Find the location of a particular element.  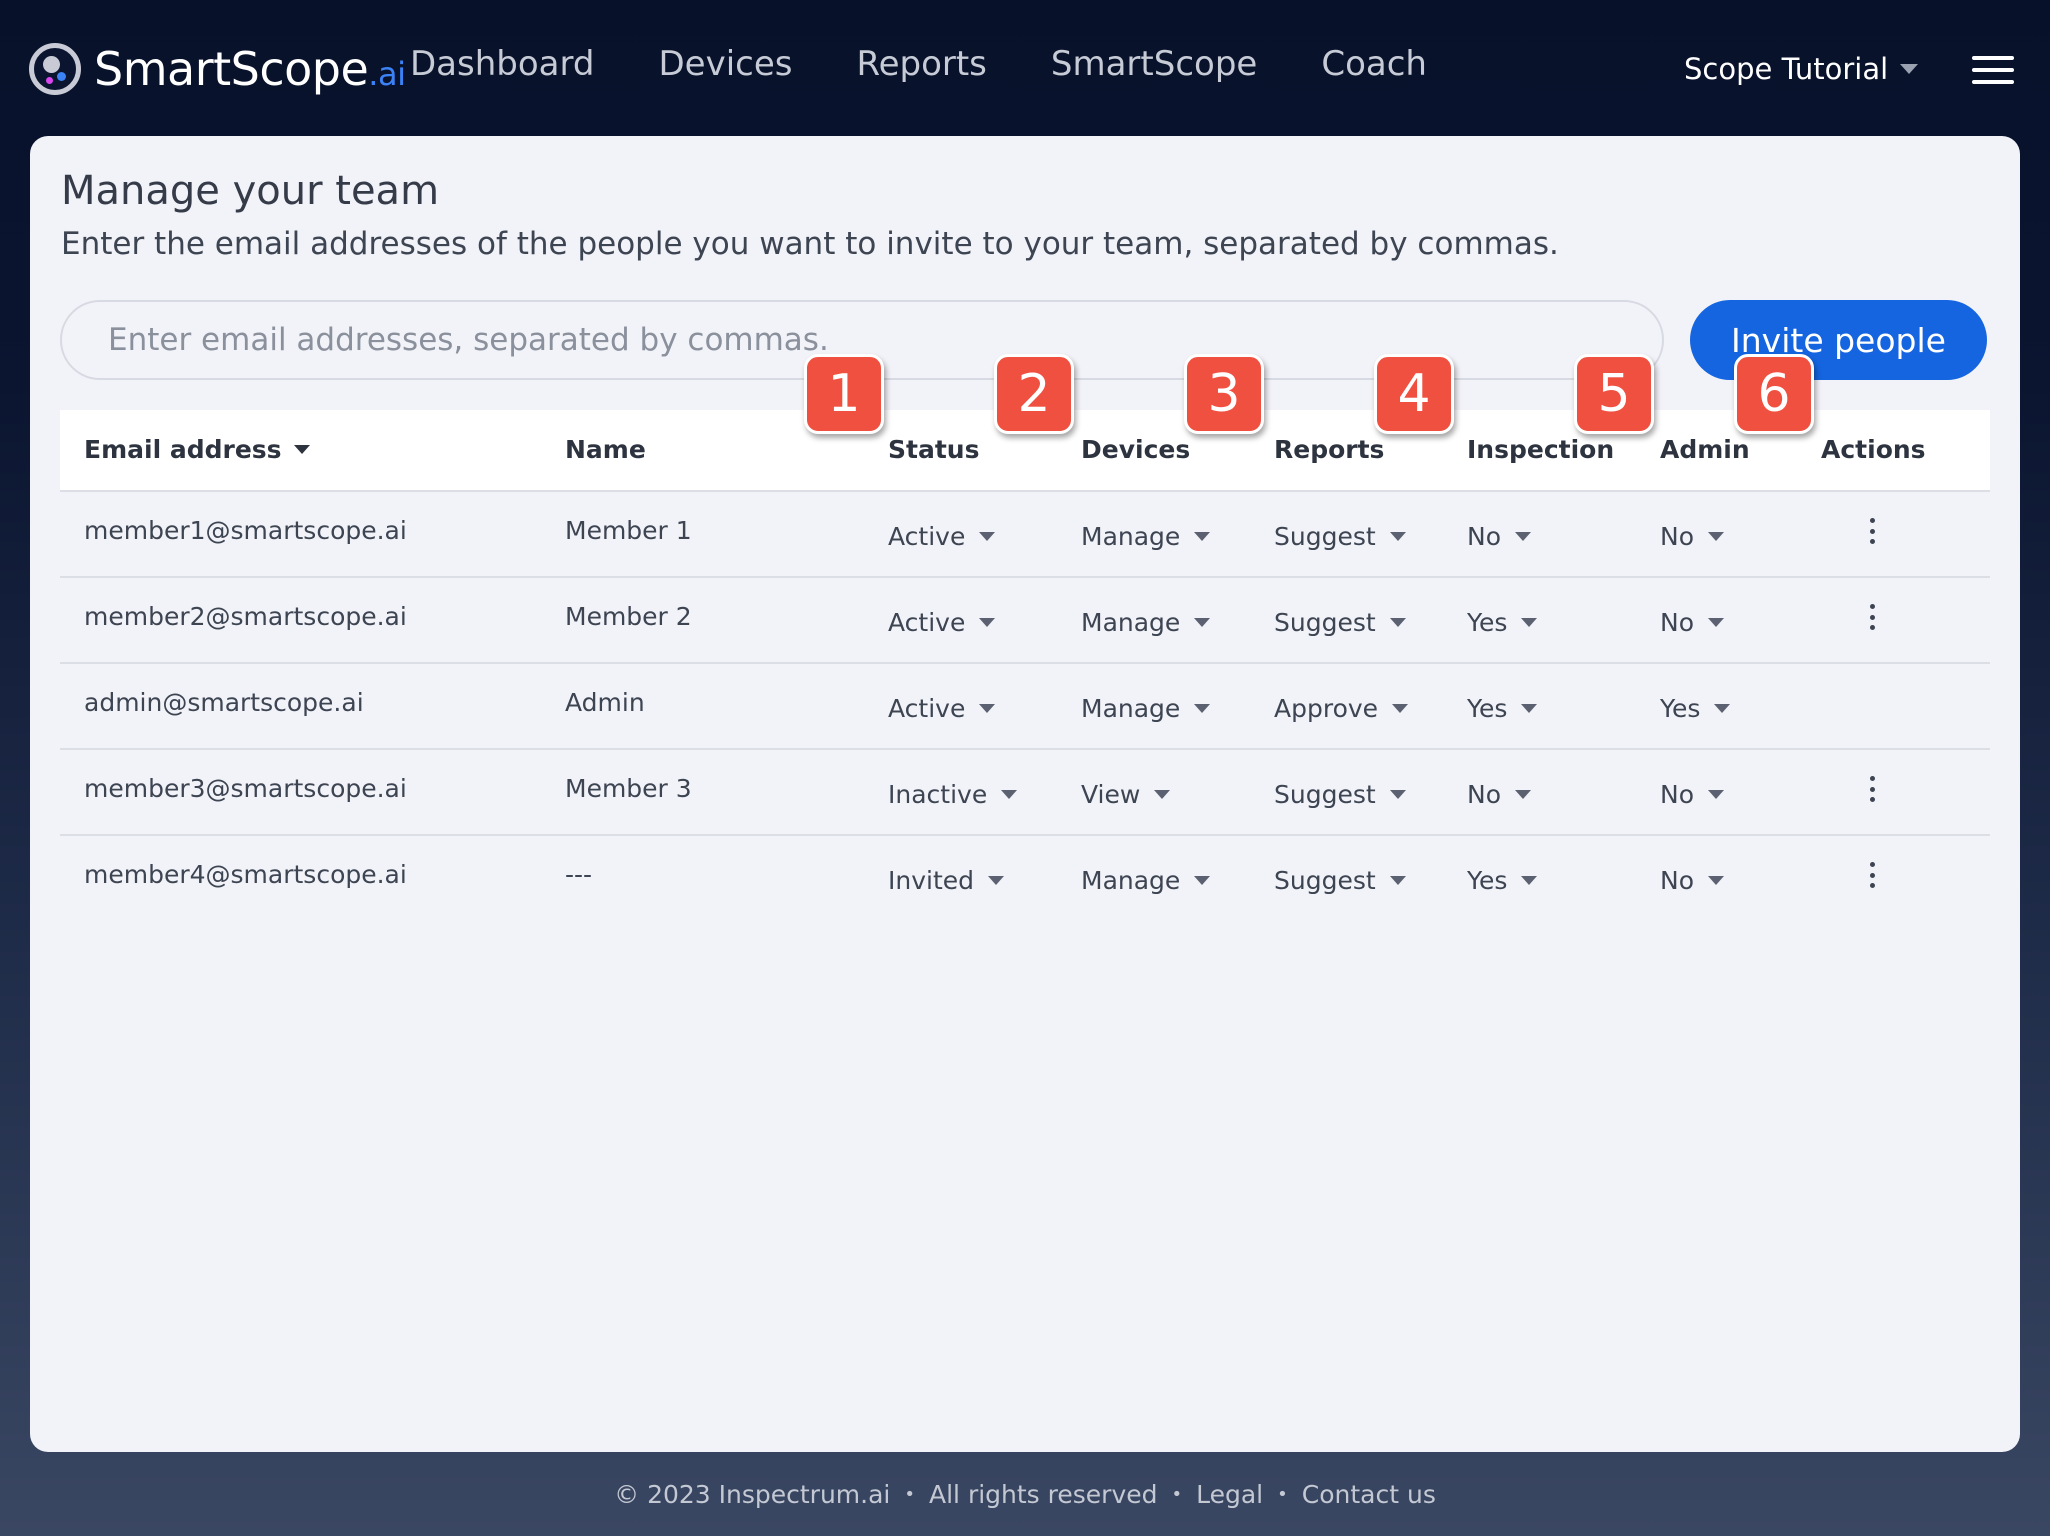

admin-dropdown: Yes is located at coordinates (1695, 708).